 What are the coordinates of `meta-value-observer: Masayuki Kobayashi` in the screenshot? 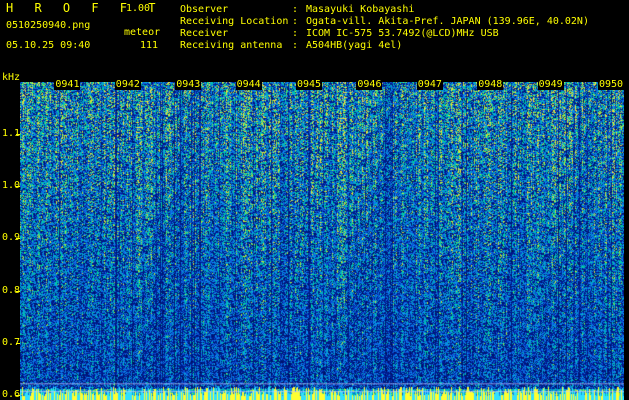 It's located at (360, 9).